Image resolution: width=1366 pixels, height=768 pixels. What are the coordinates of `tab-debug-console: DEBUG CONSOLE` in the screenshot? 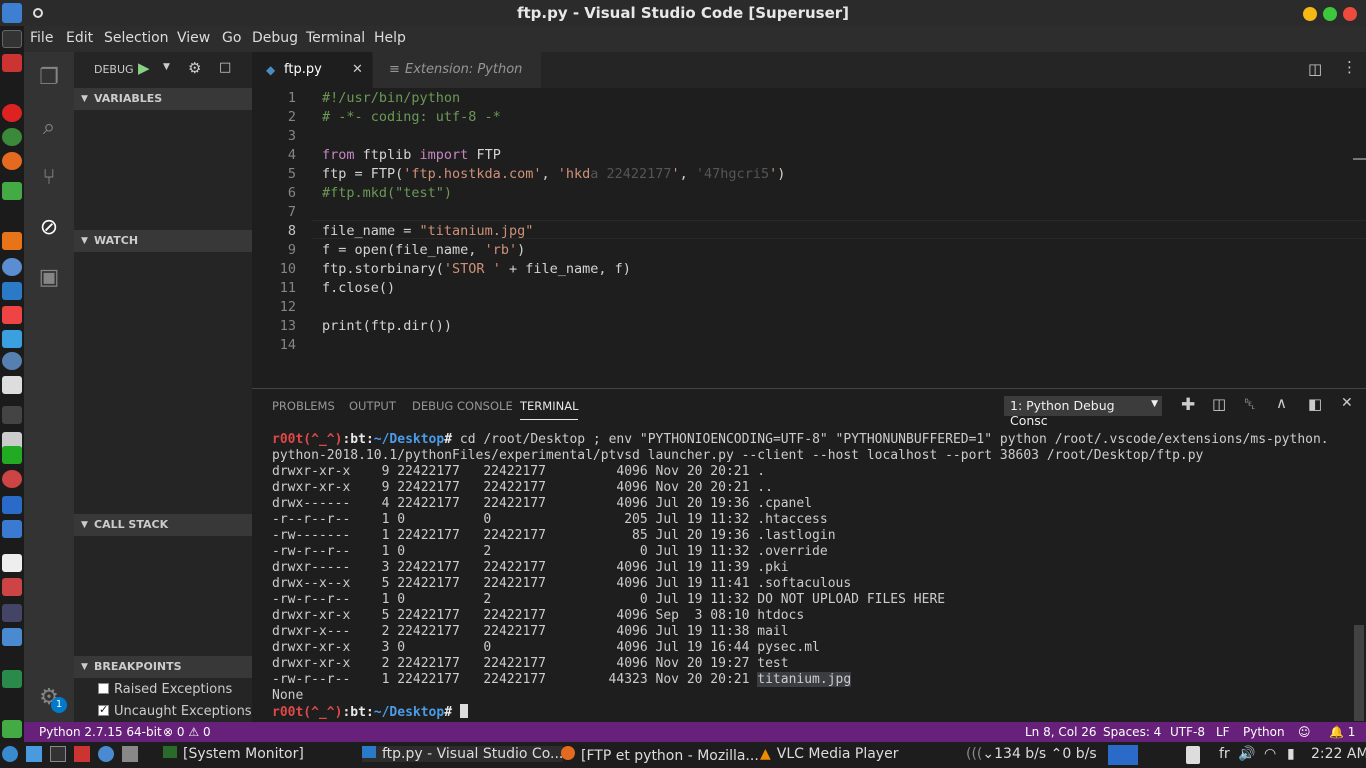 It's located at (462, 406).